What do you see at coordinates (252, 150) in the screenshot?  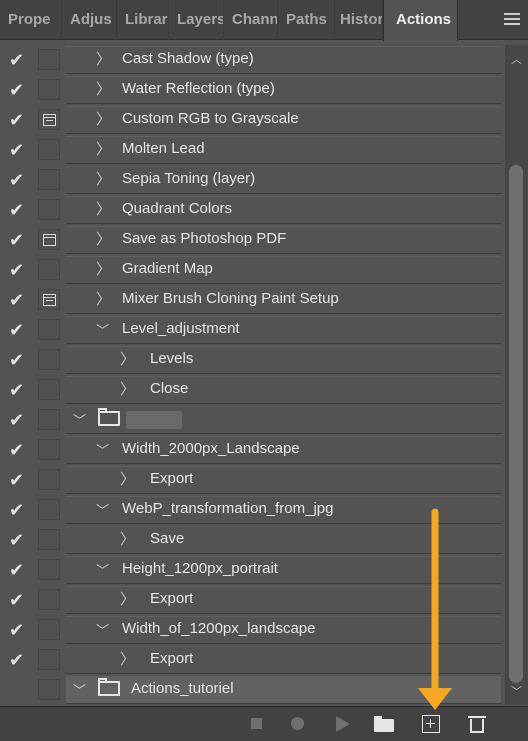 I see `action-row: ✔ 〉 Molten Lead` at bounding box center [252, 150].